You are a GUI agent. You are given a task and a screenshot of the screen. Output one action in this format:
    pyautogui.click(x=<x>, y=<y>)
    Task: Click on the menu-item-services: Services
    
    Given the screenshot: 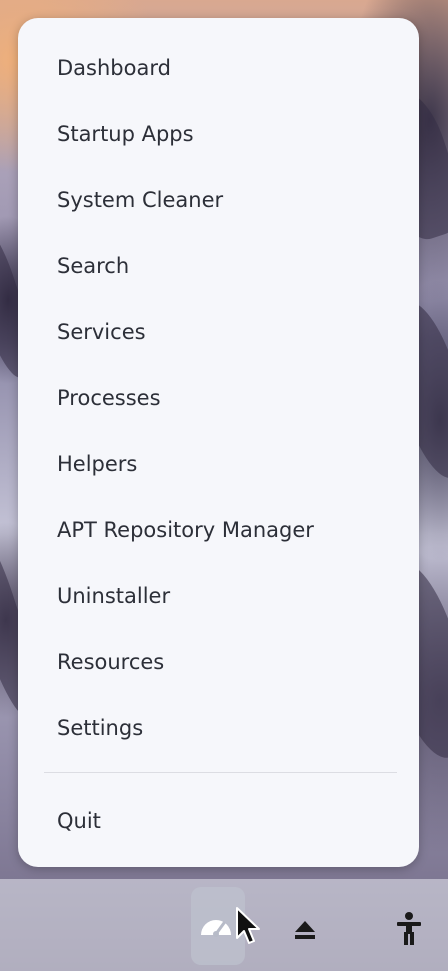 What is the action you would take?
    pyautogui.click(x=218, y=332)
    